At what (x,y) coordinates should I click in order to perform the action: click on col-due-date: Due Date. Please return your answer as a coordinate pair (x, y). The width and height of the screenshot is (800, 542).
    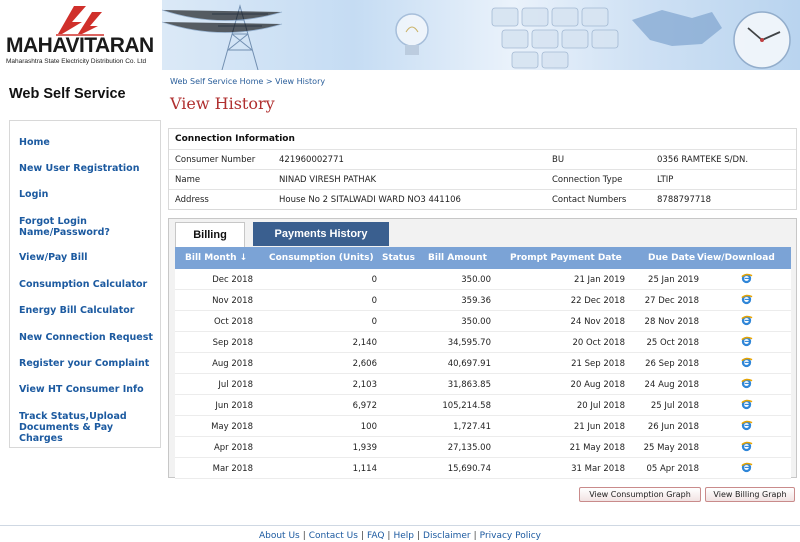
    Looking at the image, I should click on (672, 258).